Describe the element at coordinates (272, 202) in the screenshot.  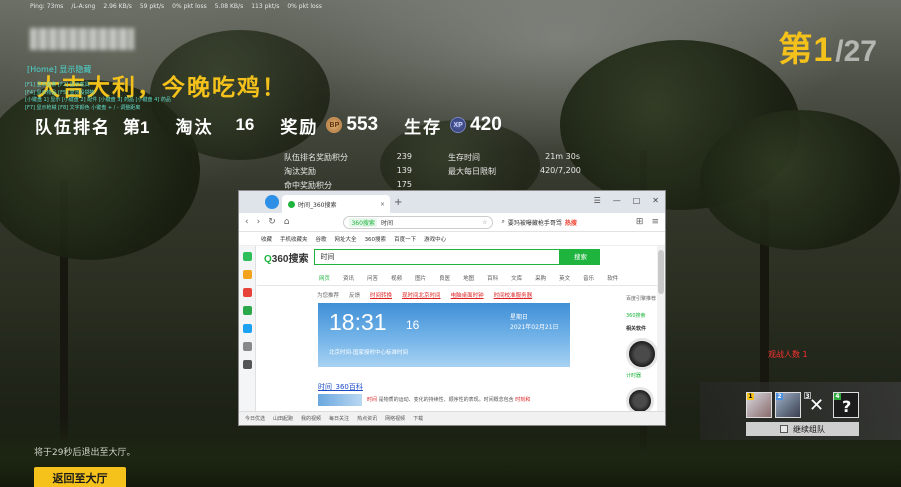
I see `browser-logo-icon` at that location.